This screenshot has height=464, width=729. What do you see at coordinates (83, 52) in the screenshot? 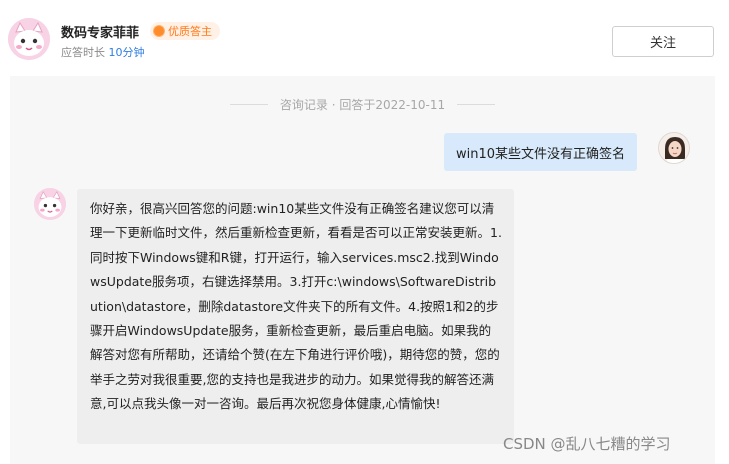
I see `response-time-label: 应答时长` at bounding box center [83, 52].